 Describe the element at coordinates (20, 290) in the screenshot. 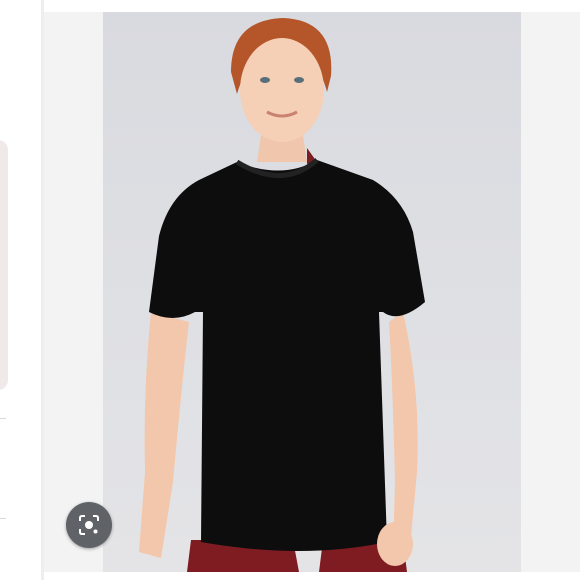

I see `left-results-panel` at that location.